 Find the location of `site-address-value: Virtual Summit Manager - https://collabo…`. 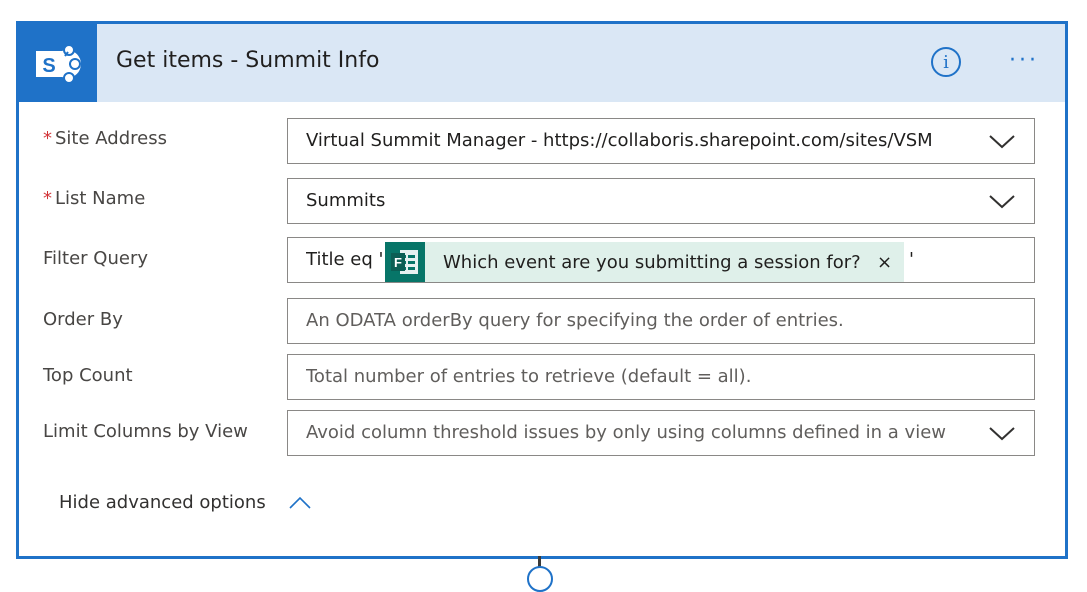

site-address-value: Virtual Summit Manager - https://collabo… is located at coordinates (619, 140).